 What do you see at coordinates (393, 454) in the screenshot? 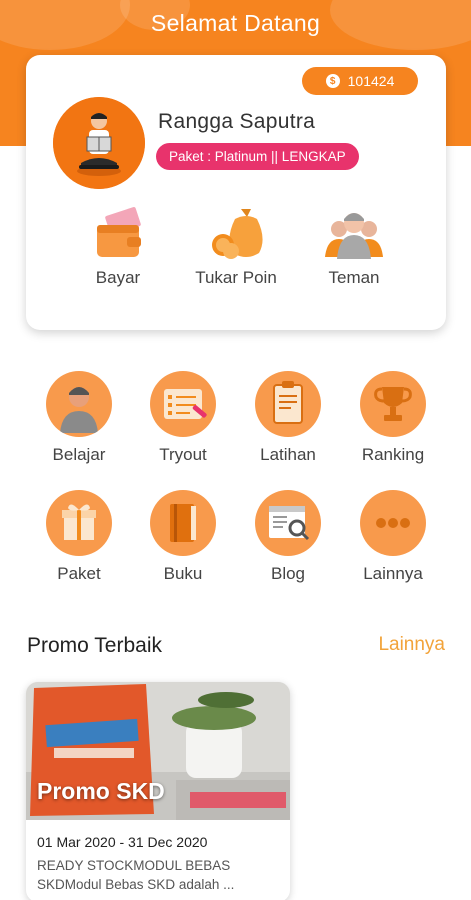
I see `menu-label-ranking: Ranking` at bounding box center [393, 454].